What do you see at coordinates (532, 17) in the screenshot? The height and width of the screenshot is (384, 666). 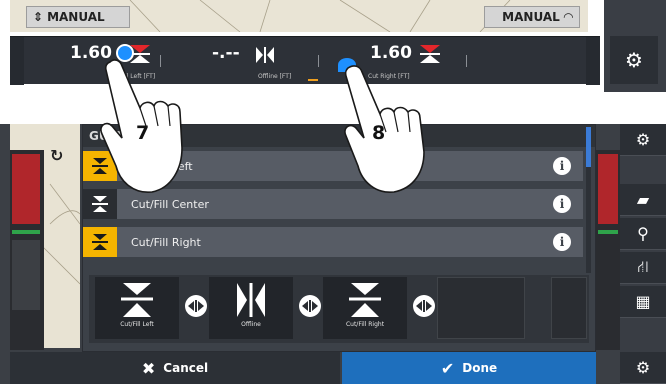 I see `manual-mode-right: MANUAL ◠` at bounding box center [532, 17].